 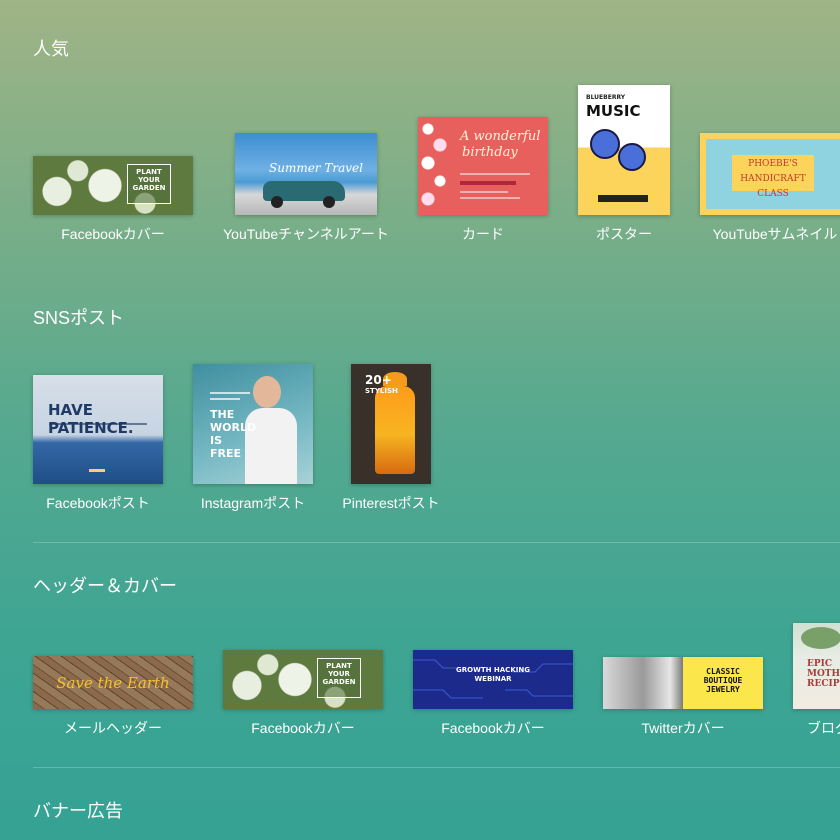 I want to click on template-label: Twitterカバー, so click(x=683, y=728).